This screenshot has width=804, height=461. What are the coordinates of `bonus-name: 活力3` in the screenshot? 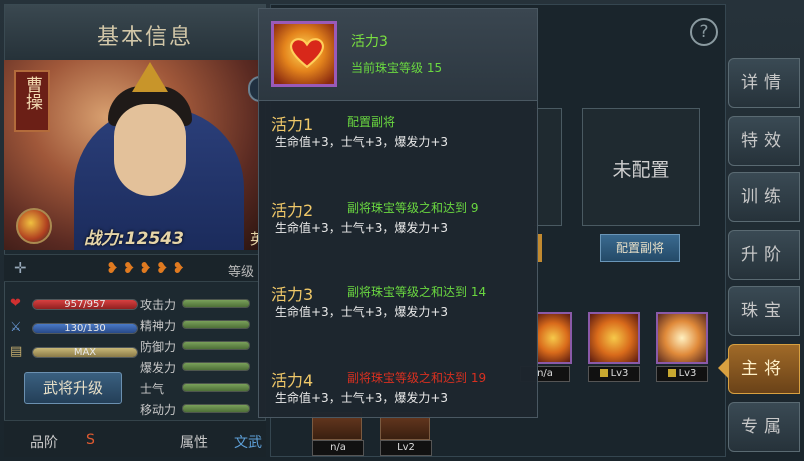 It's located at (292, 294).